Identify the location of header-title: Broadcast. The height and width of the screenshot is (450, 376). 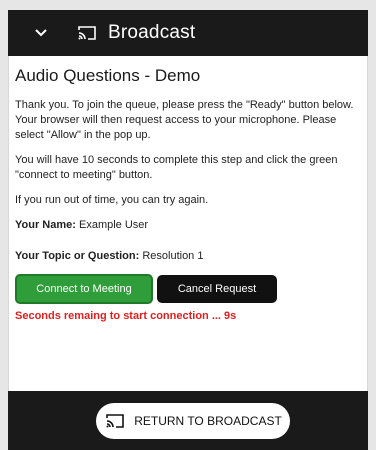
(152, 32).